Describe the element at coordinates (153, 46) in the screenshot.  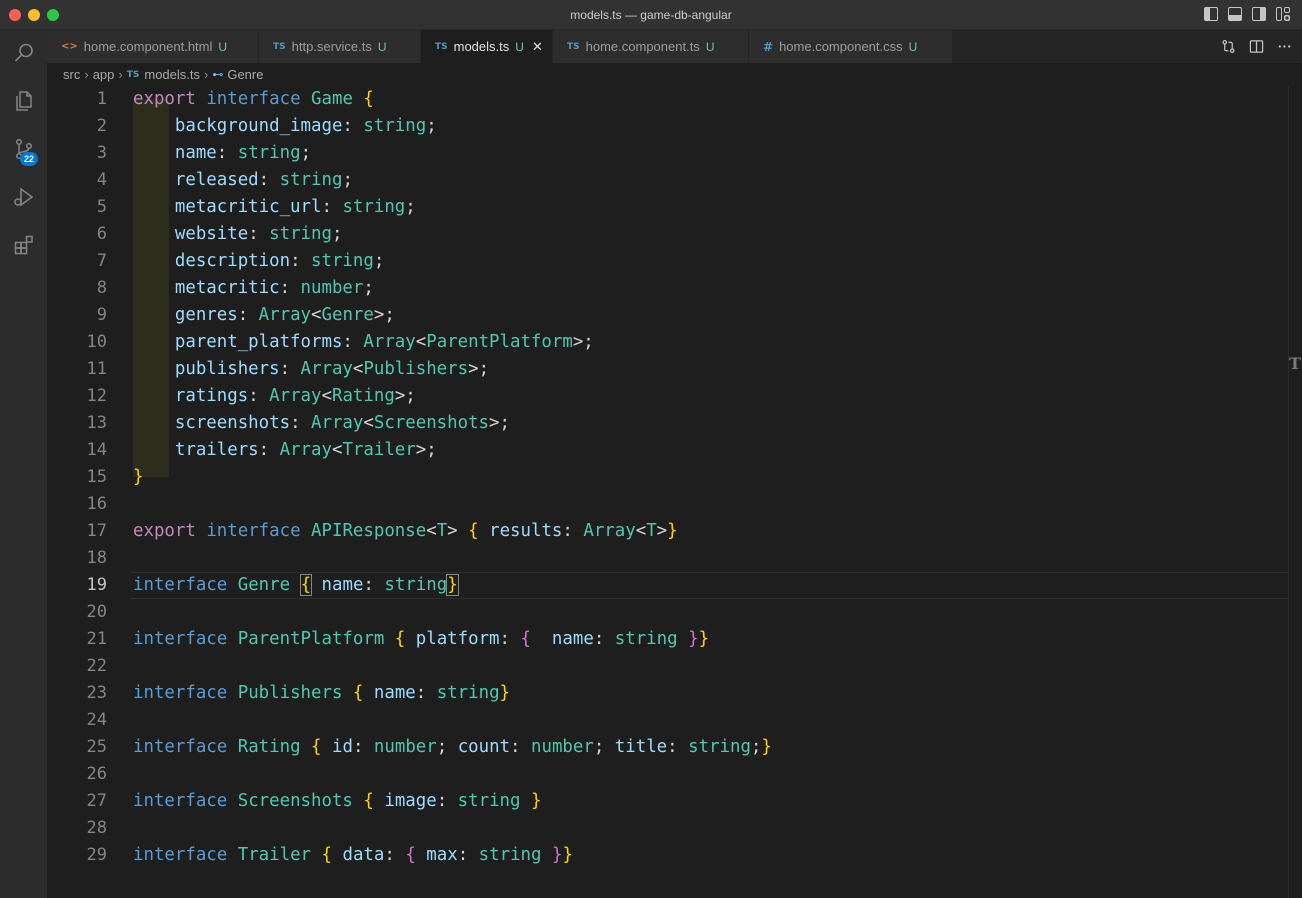
I see `tab-home-component-html: <> home.component.html U` at that location.